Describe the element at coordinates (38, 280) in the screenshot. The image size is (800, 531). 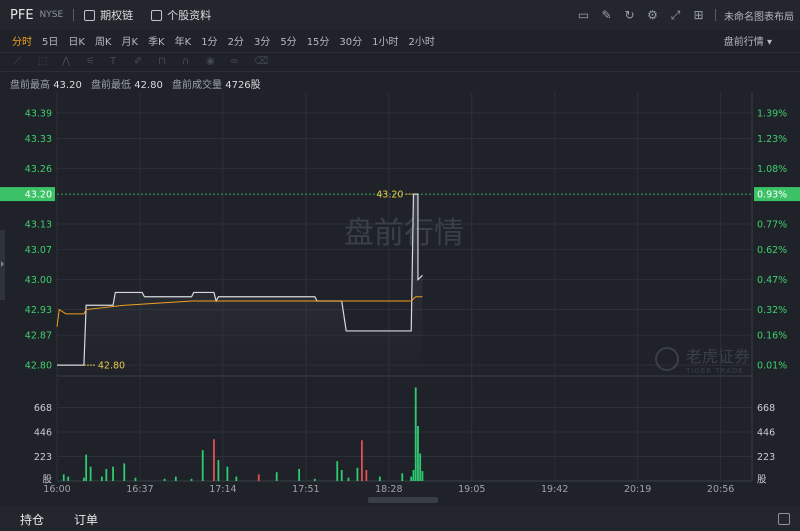
I see `price-tick-label: 43.00` at that location.